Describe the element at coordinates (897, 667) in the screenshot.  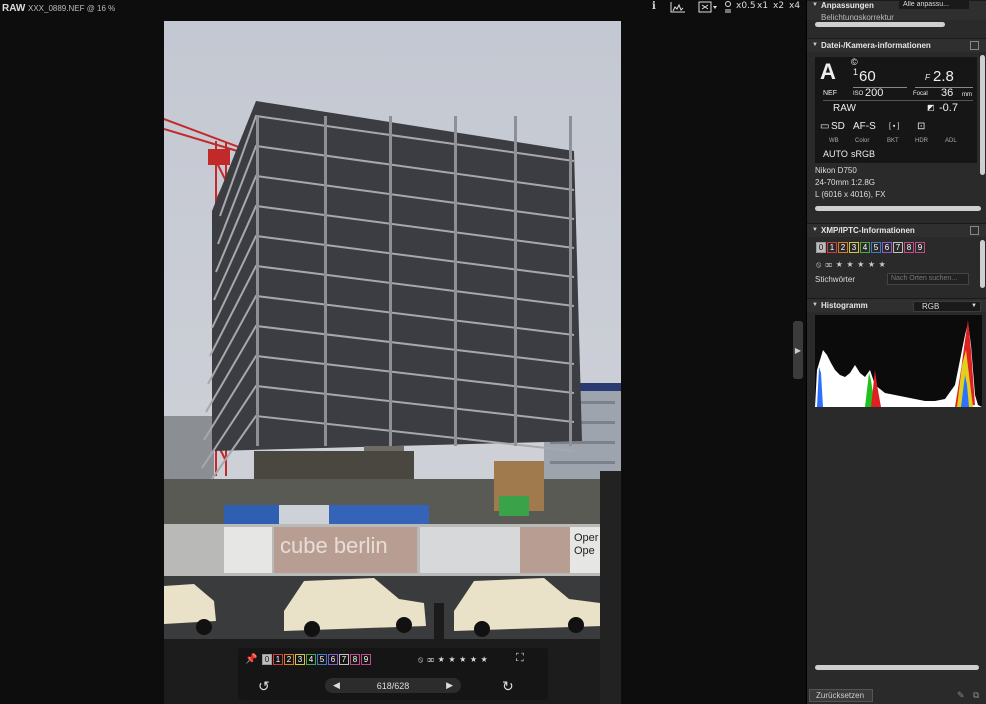
I see `panel-scrollbar` at that location.